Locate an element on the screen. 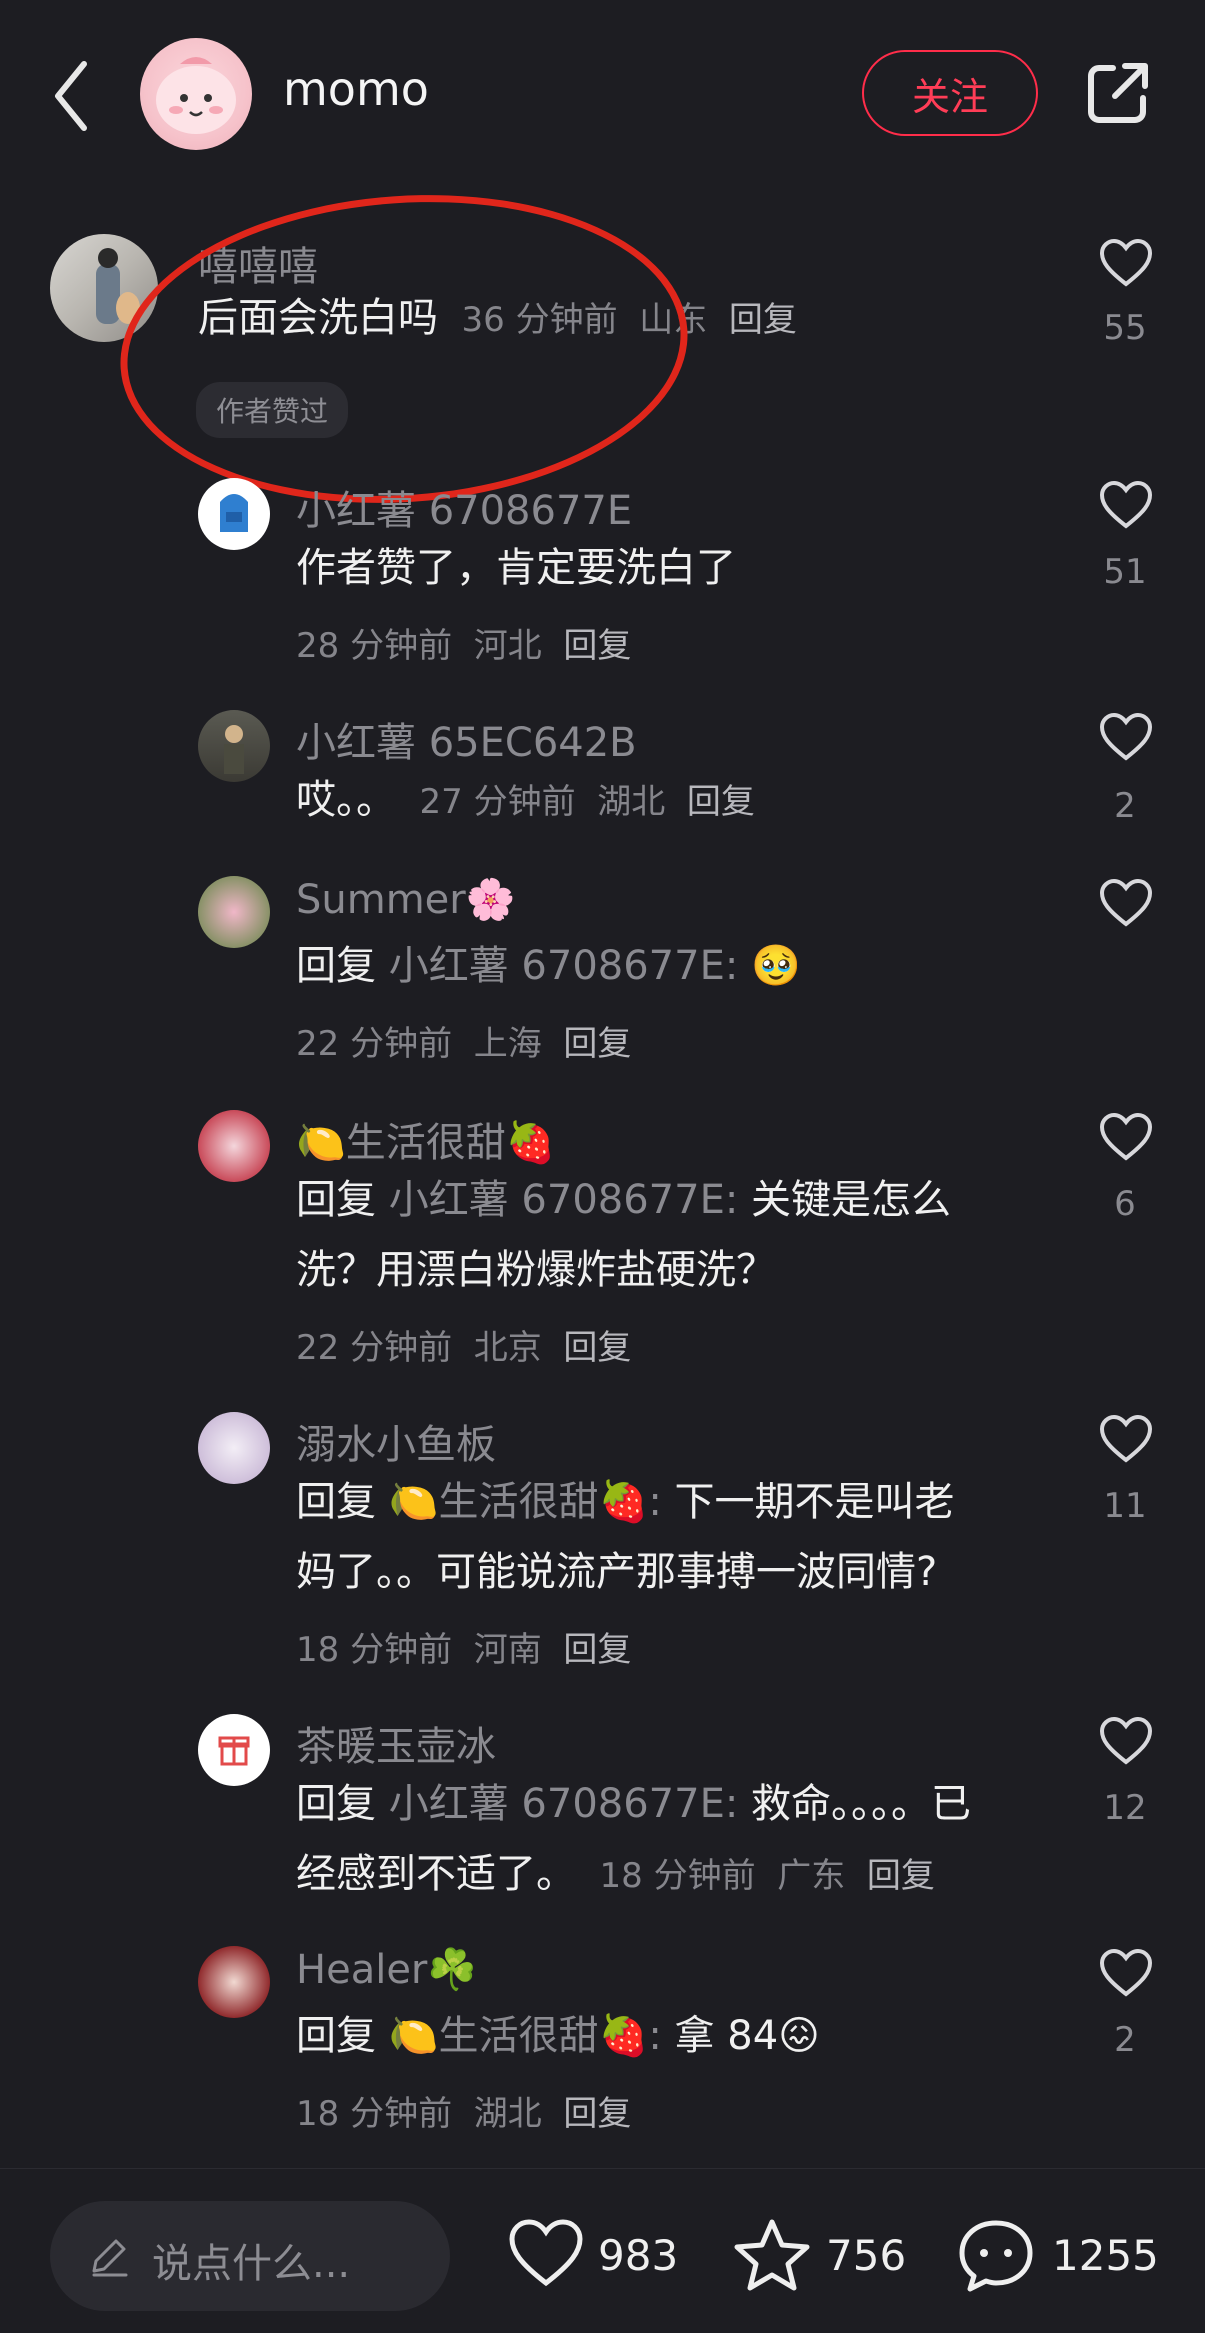 Image resolution: width=1205 pixels, height=2333 pixels. favorite-button: 756 is located at coordinates (822, 2257).